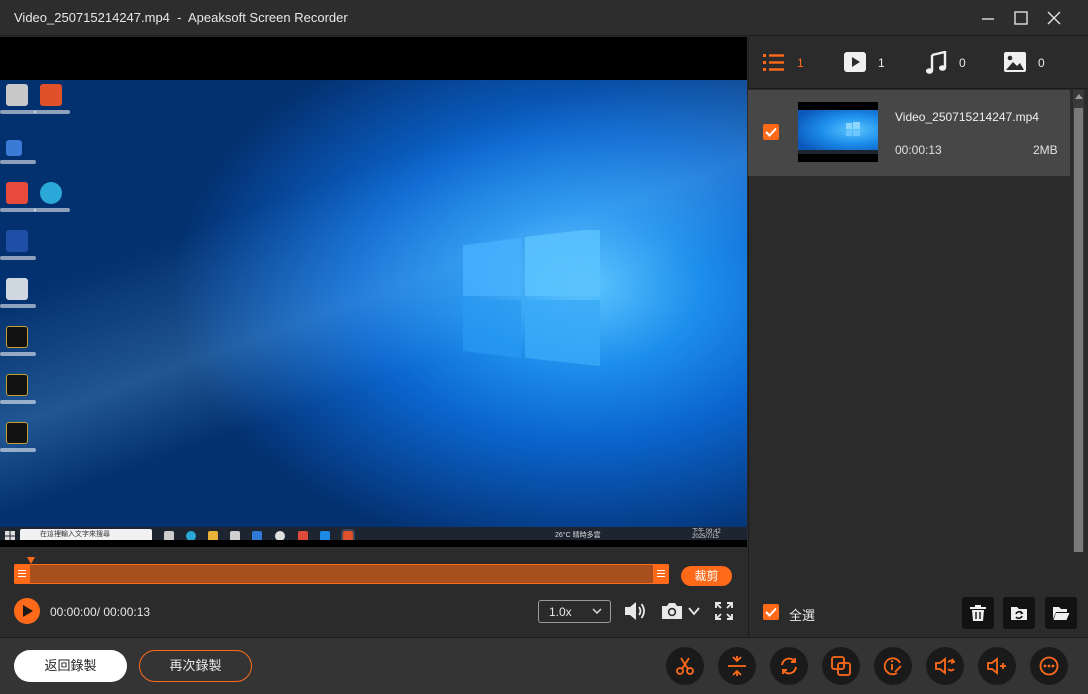 Image resolution: width=1088 pixels, height=694 pixels. Describe the element at coordinates (195, 666) in the screenshot. I see `record-again-button: 再次錄製` at that location.